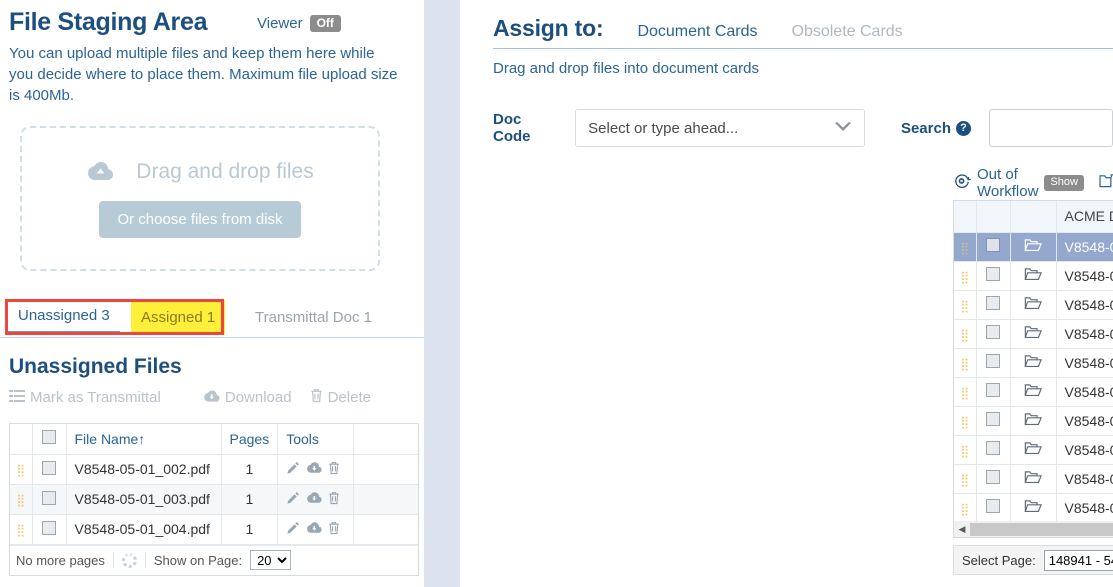  Describe the element at coordinates (144, 439) in the screenshot. I see `th-file-name: File Name↑` at that location.